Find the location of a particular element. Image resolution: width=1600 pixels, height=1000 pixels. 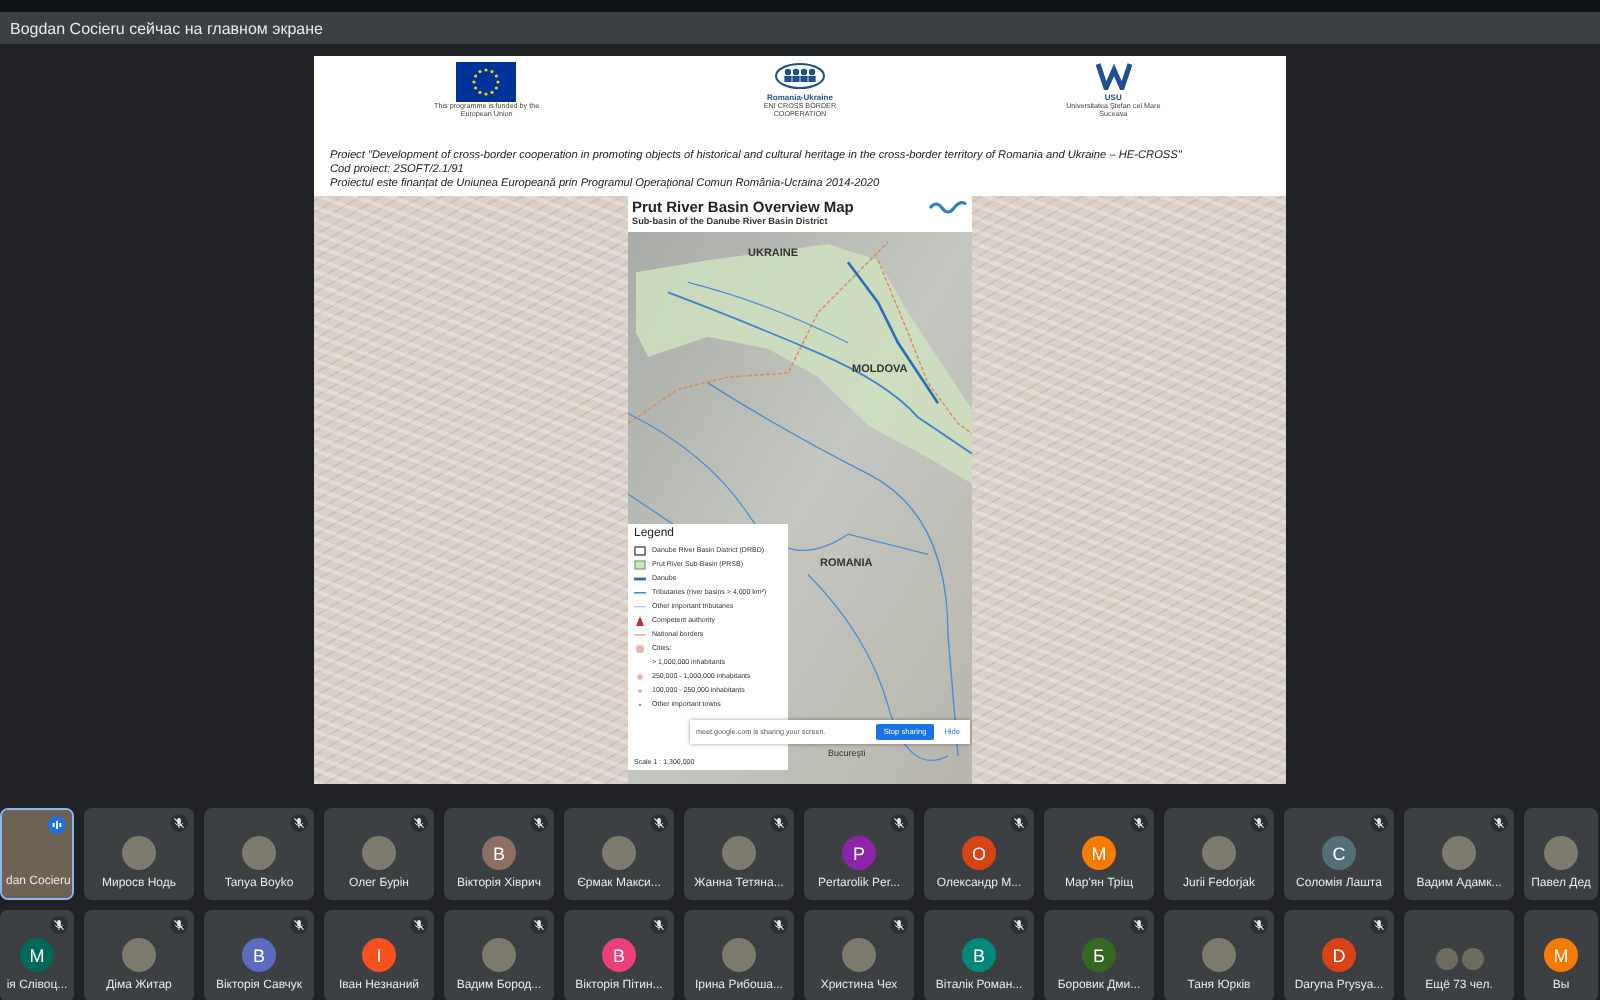

avatar: I is located at coordinates (379, 955).